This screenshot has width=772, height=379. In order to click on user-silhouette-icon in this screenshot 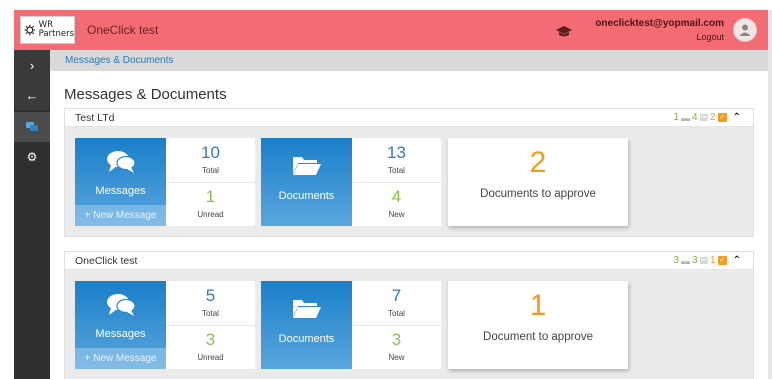, I will do `click(745, 30)`.